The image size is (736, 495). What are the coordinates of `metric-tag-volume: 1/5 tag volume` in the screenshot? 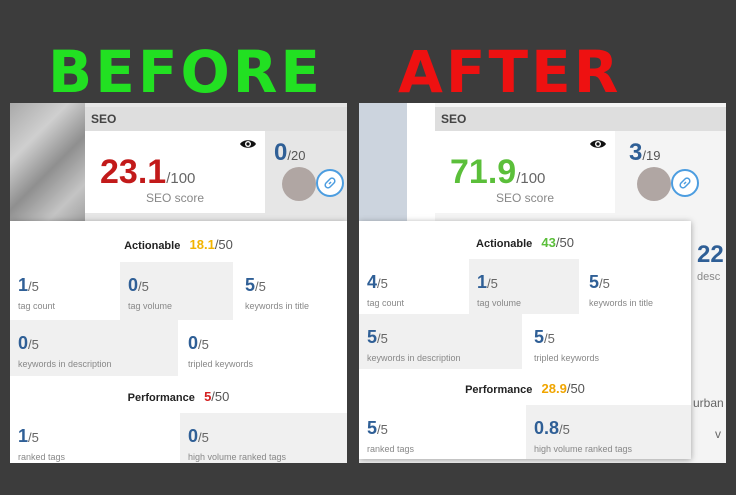 It's located at (524, 286).